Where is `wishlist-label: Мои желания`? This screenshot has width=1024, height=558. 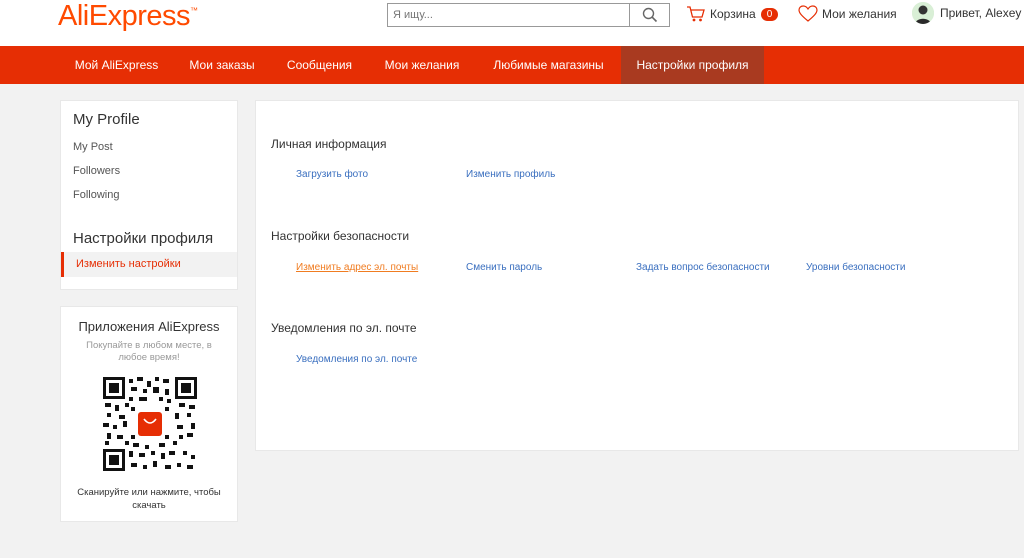 wishlist-label: Мои желания is located at coordinates (859, 14).